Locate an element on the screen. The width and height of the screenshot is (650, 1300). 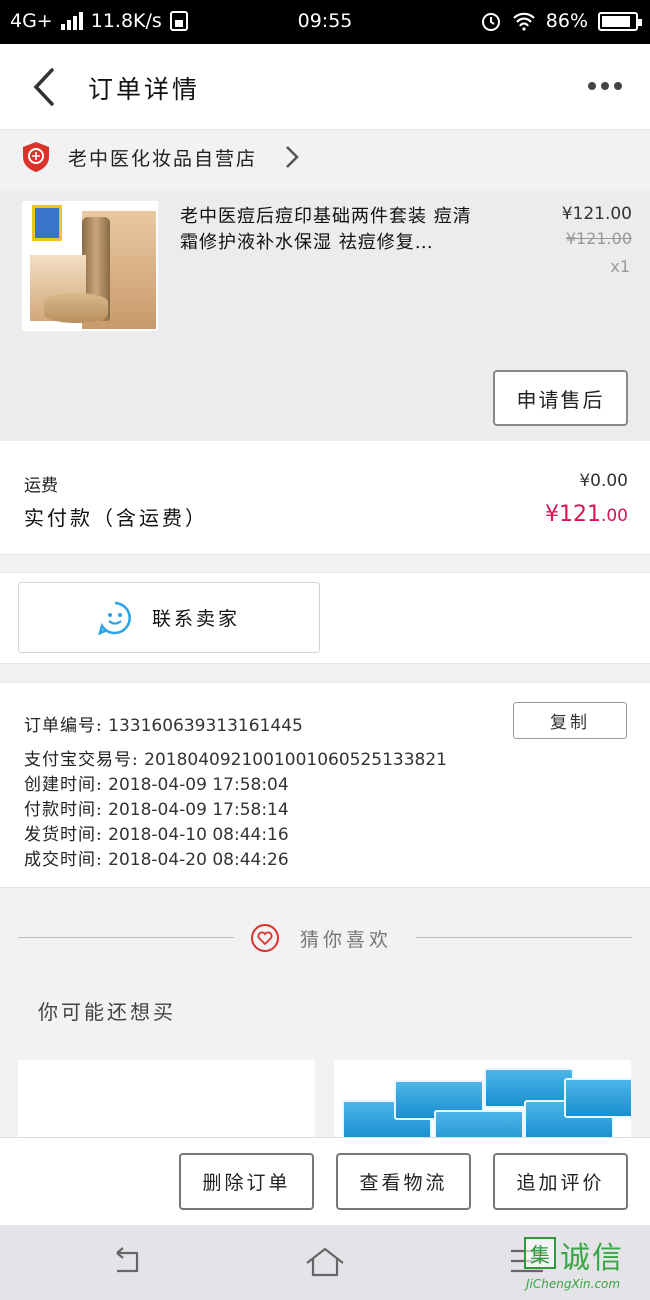
home-nav-icon is located at coordinates (325, 1261).